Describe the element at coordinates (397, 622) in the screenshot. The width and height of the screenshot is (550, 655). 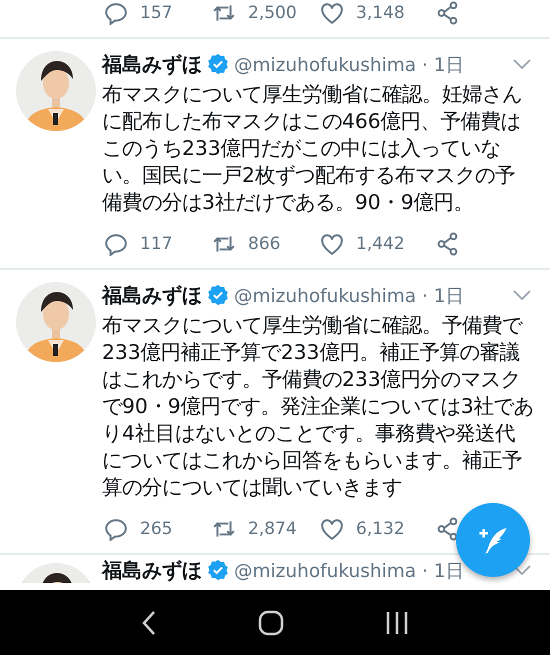
I see `recents-icon` at that location.